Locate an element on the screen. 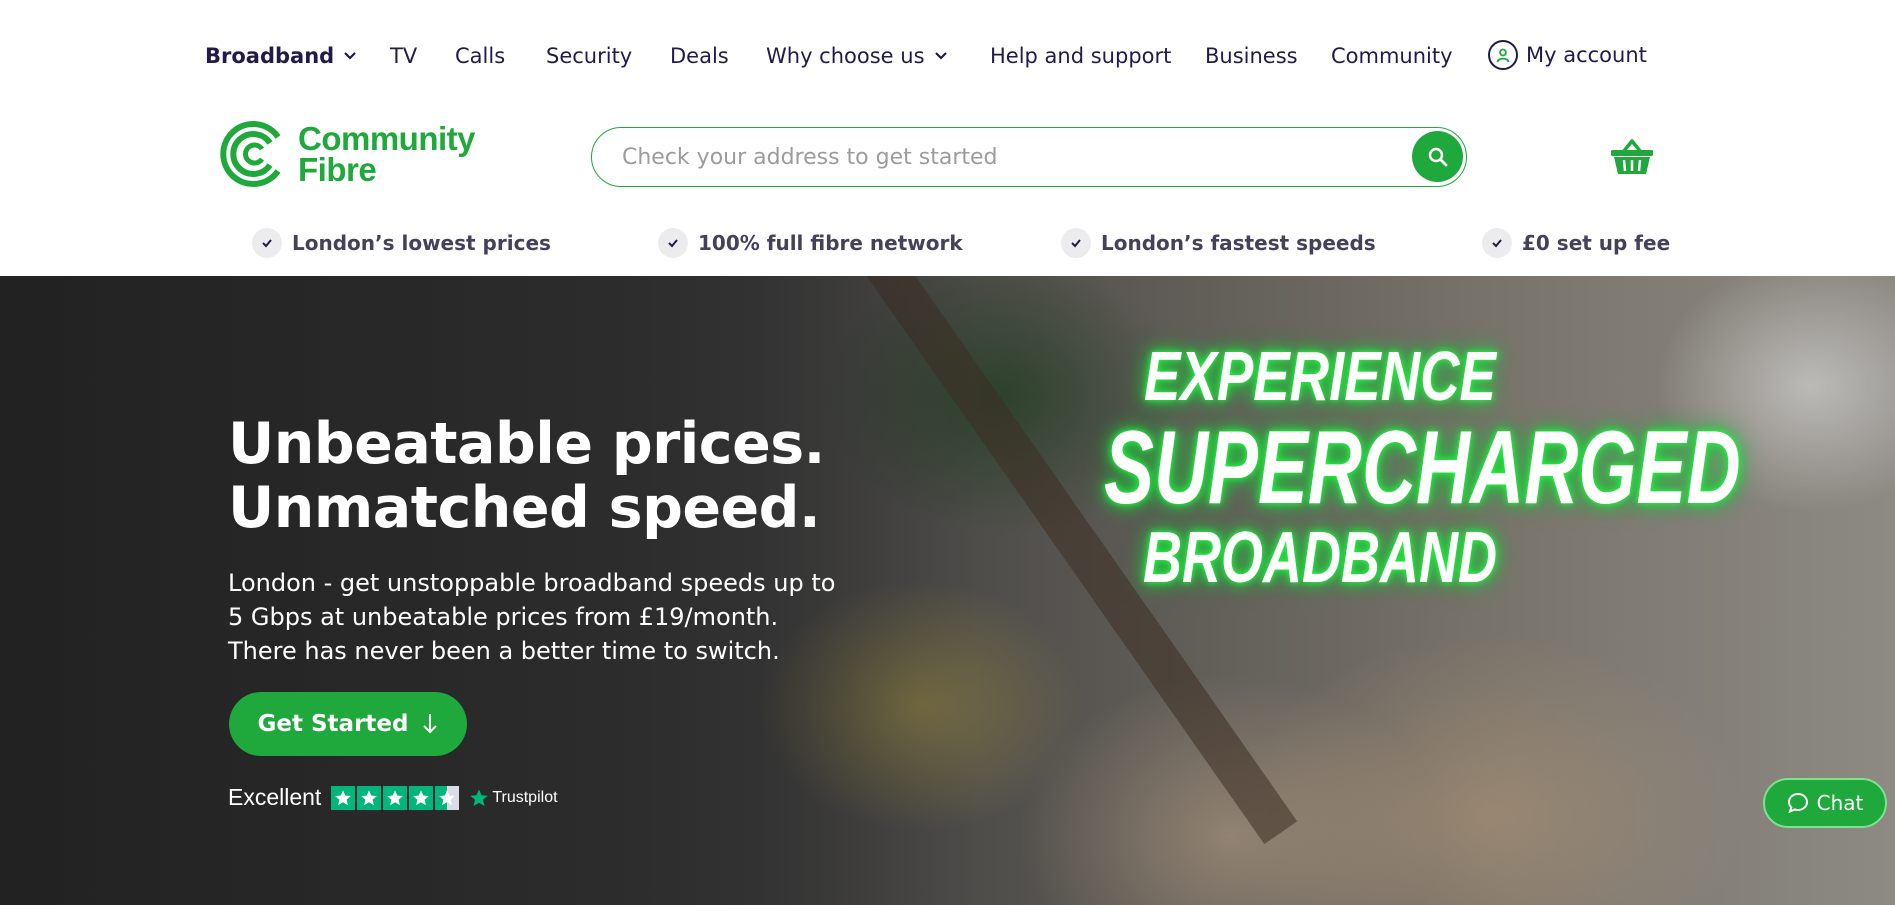 The height and width of the screenshot is (905, 1895). nav-item-label: TV is located at coordinates (404, 56).